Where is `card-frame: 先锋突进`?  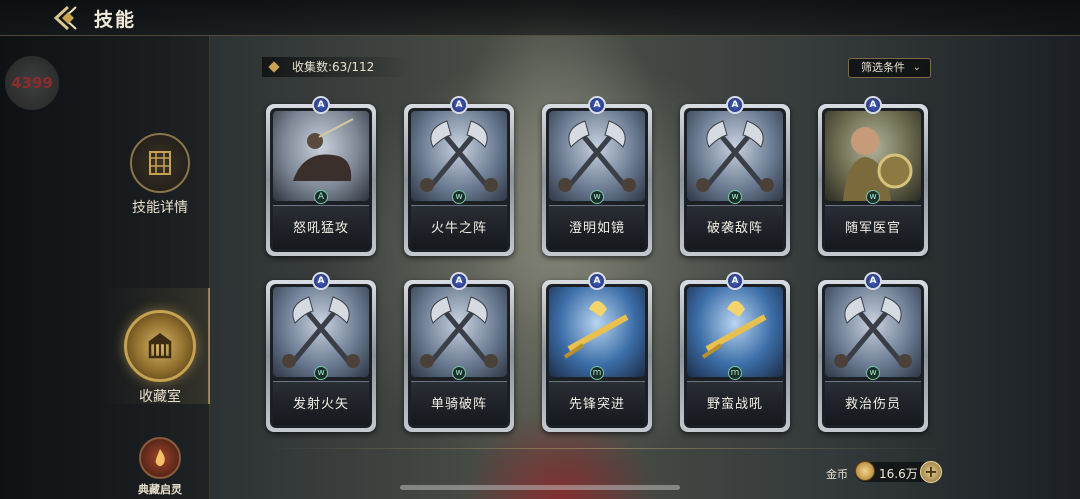 card-frame: 先锋突进 is located at coordinates (597, 356).